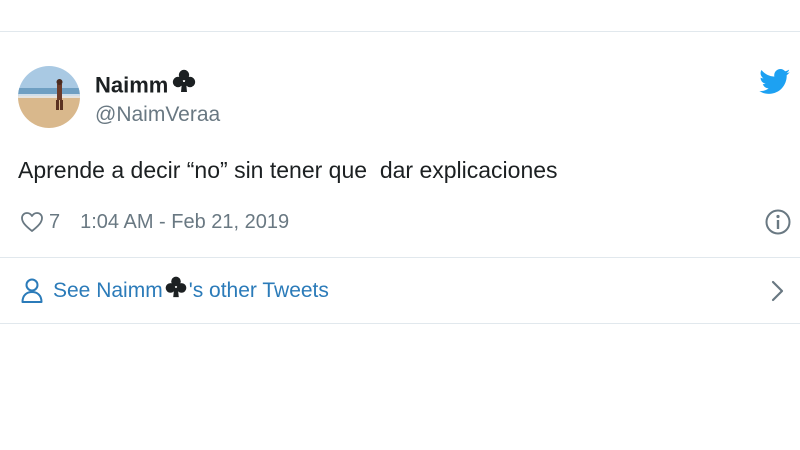  I want to click on user-handle: @NaimVeraa, so click(157, 115).